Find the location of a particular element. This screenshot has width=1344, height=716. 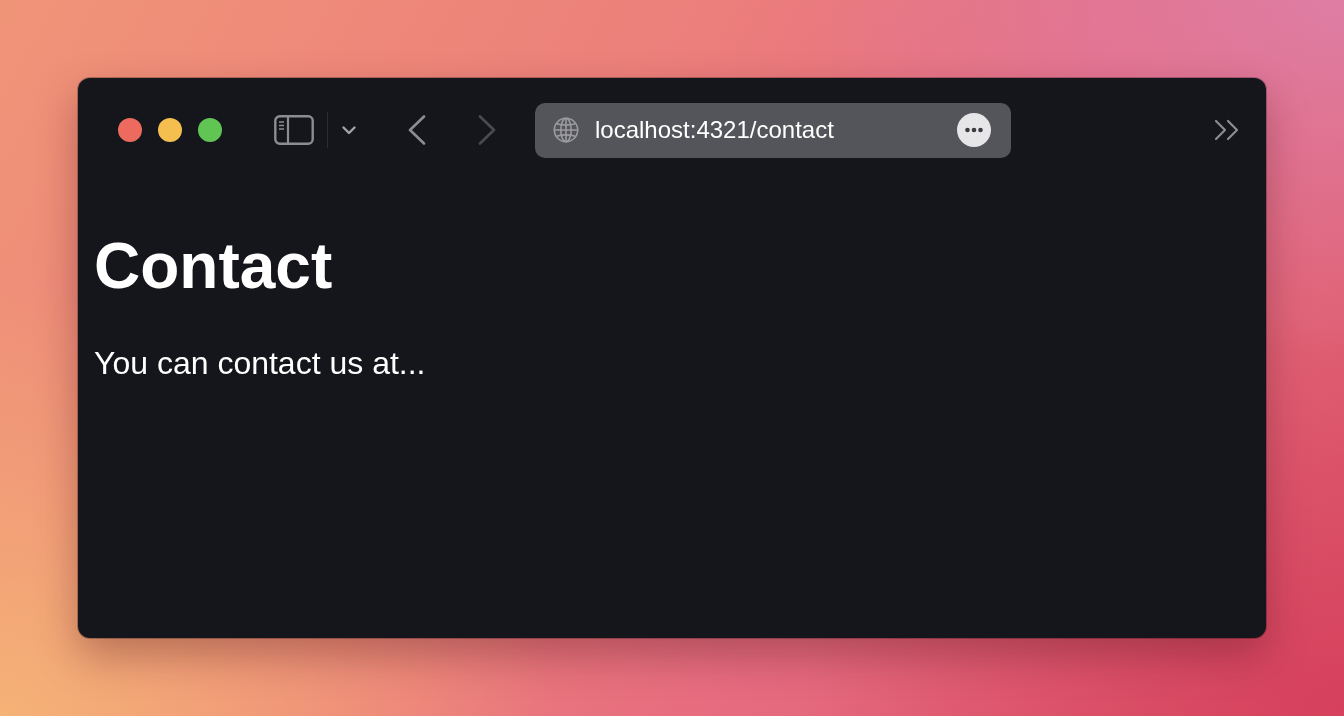

globe-icon is located at coordinates (566, 130).